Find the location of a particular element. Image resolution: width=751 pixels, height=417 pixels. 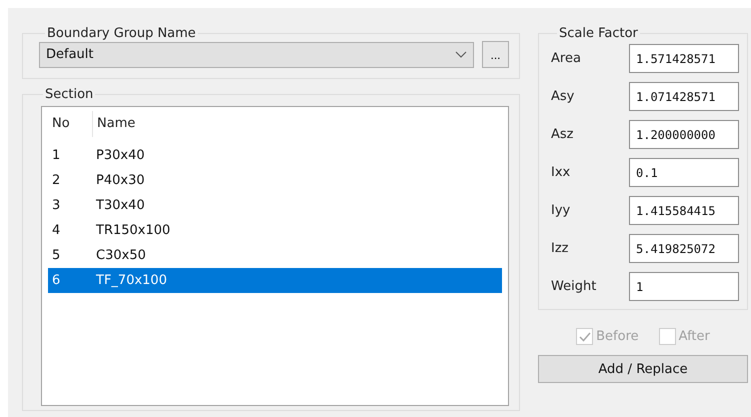

group-title: Section is located at coordinates (69, 94).